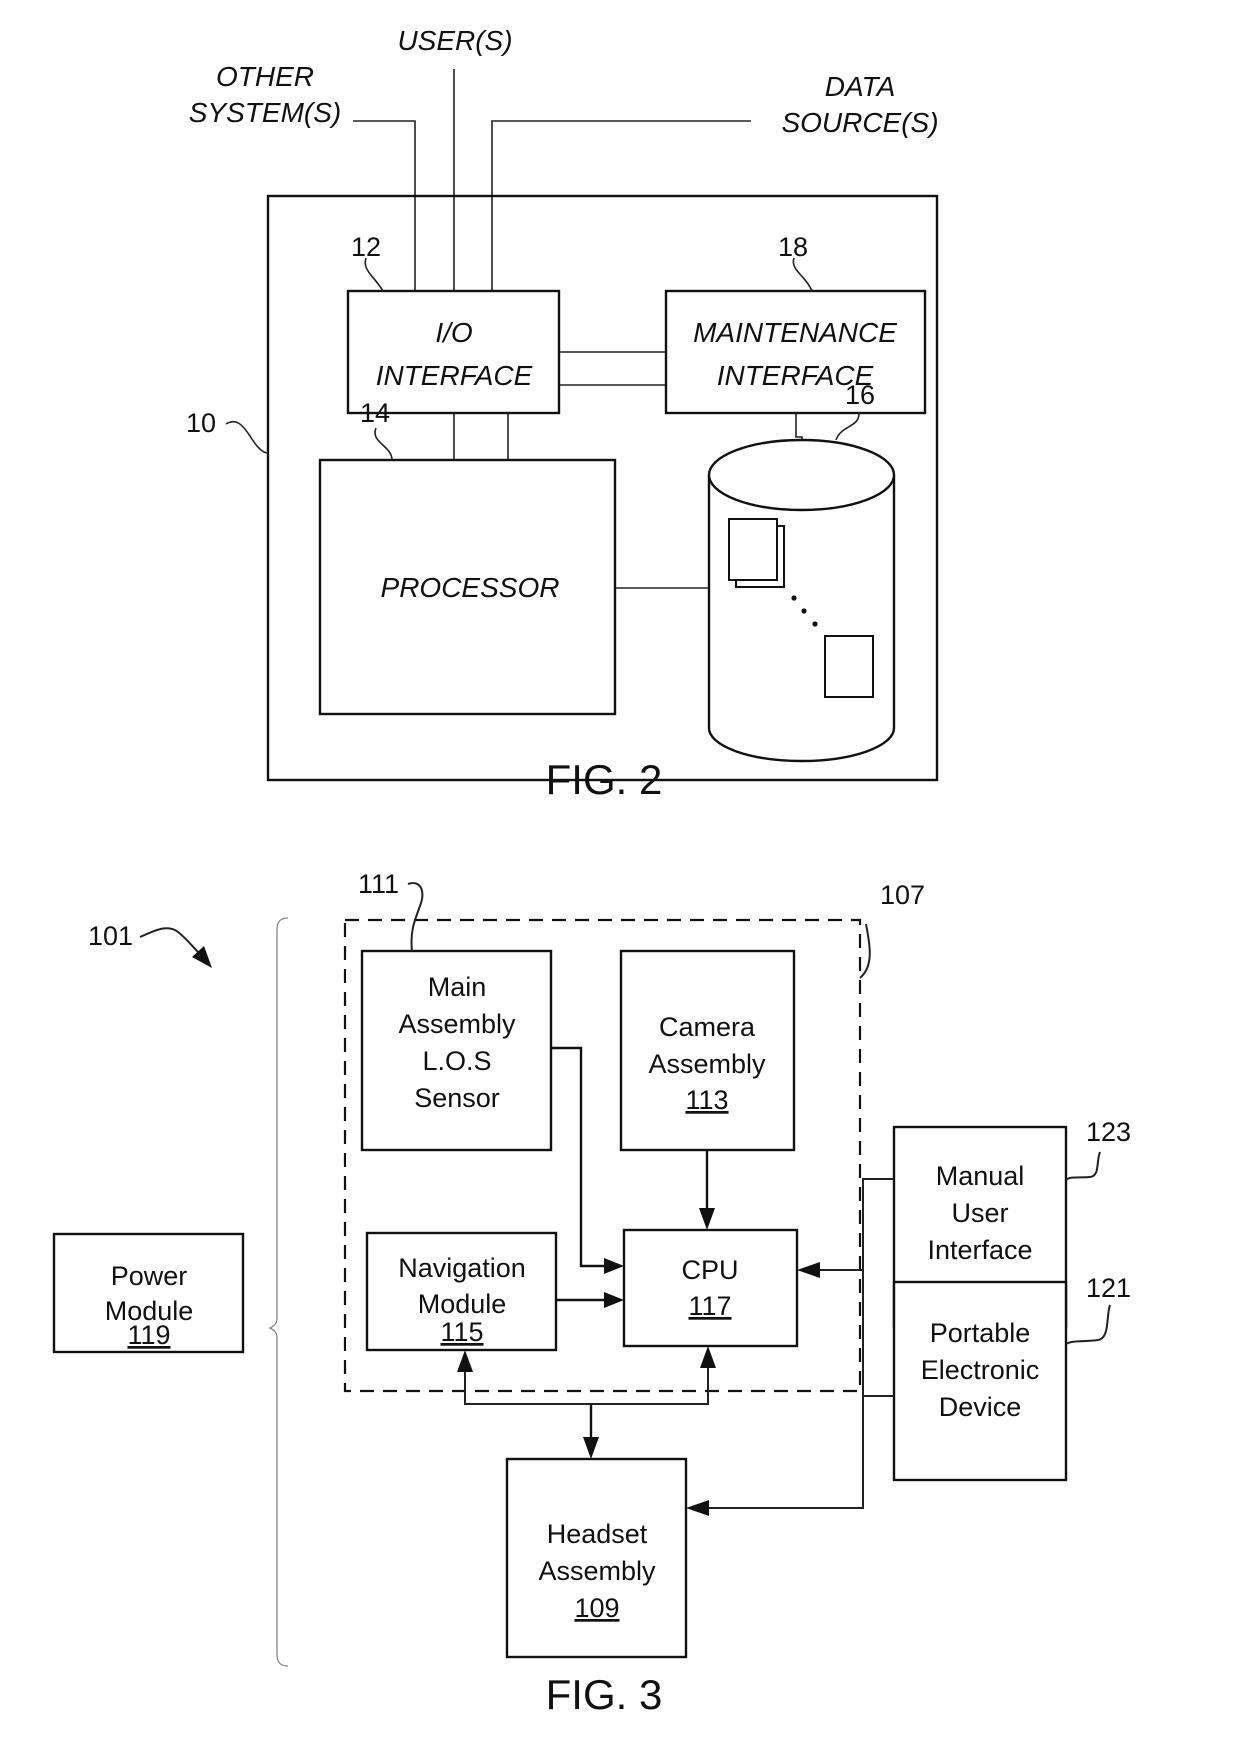  I want to click on headset-line2: Assembly, so click(597, 1571).